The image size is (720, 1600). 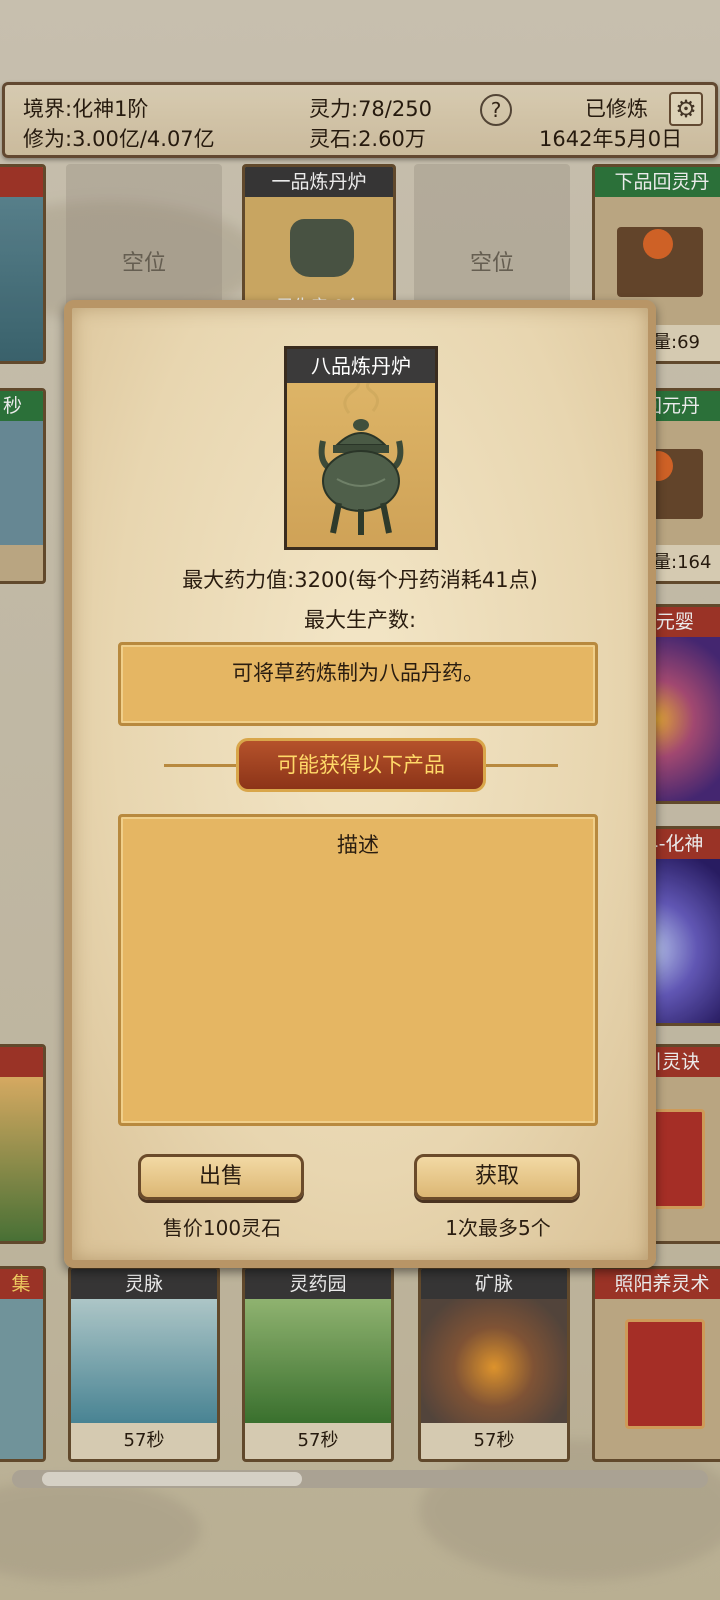 I want to click on max-production-text: 最大生产数:, so click(x=360, y=620).